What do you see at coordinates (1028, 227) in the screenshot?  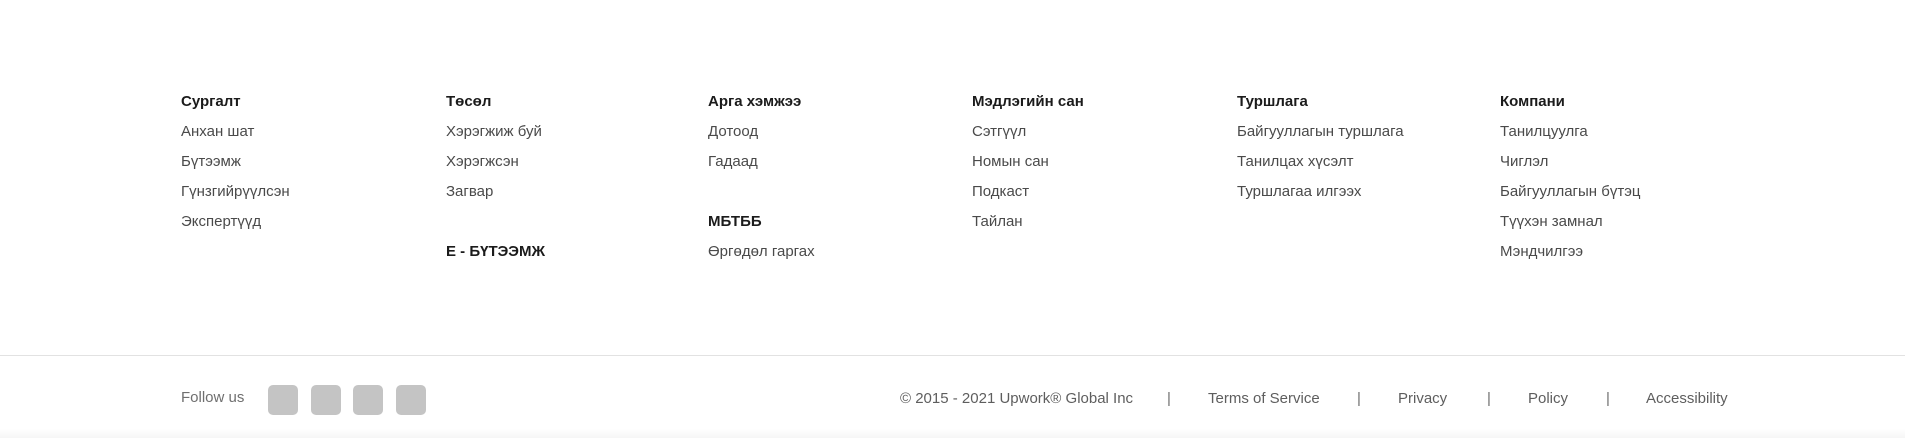 I see `footer-link: Тайлан` at bounding box center [1028, 227].